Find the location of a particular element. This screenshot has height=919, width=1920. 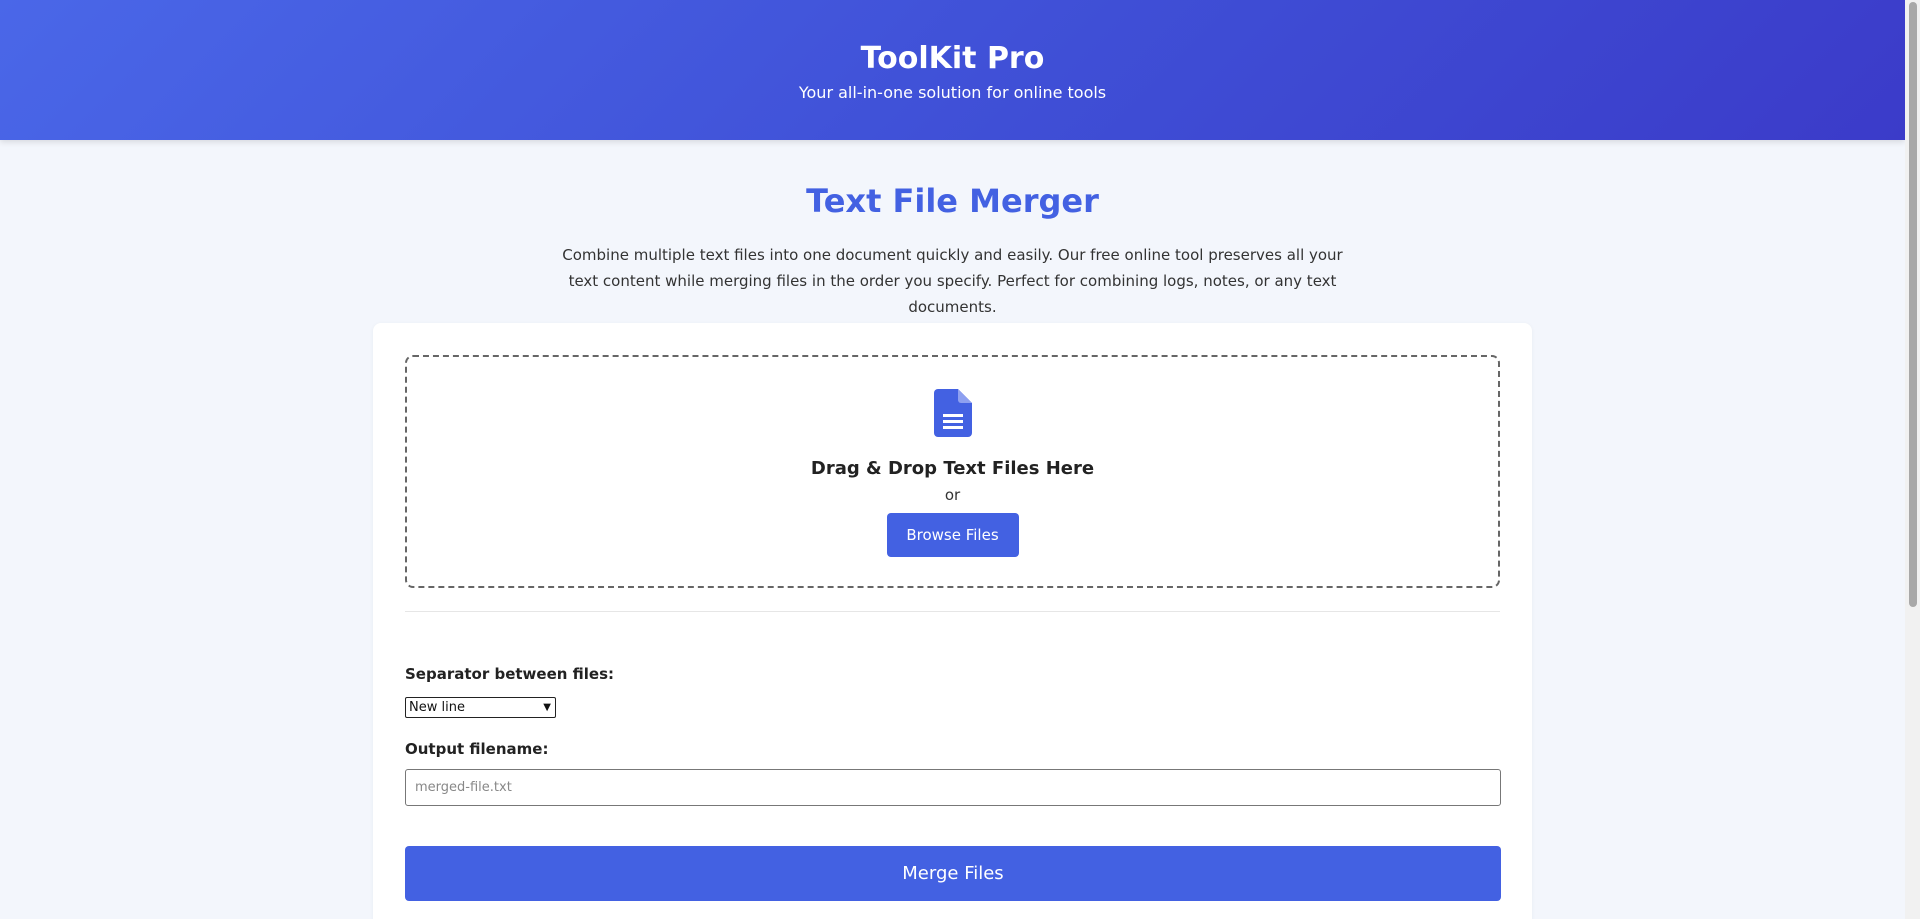

separator-selected-value: New line is located at coordinates (437, 707).